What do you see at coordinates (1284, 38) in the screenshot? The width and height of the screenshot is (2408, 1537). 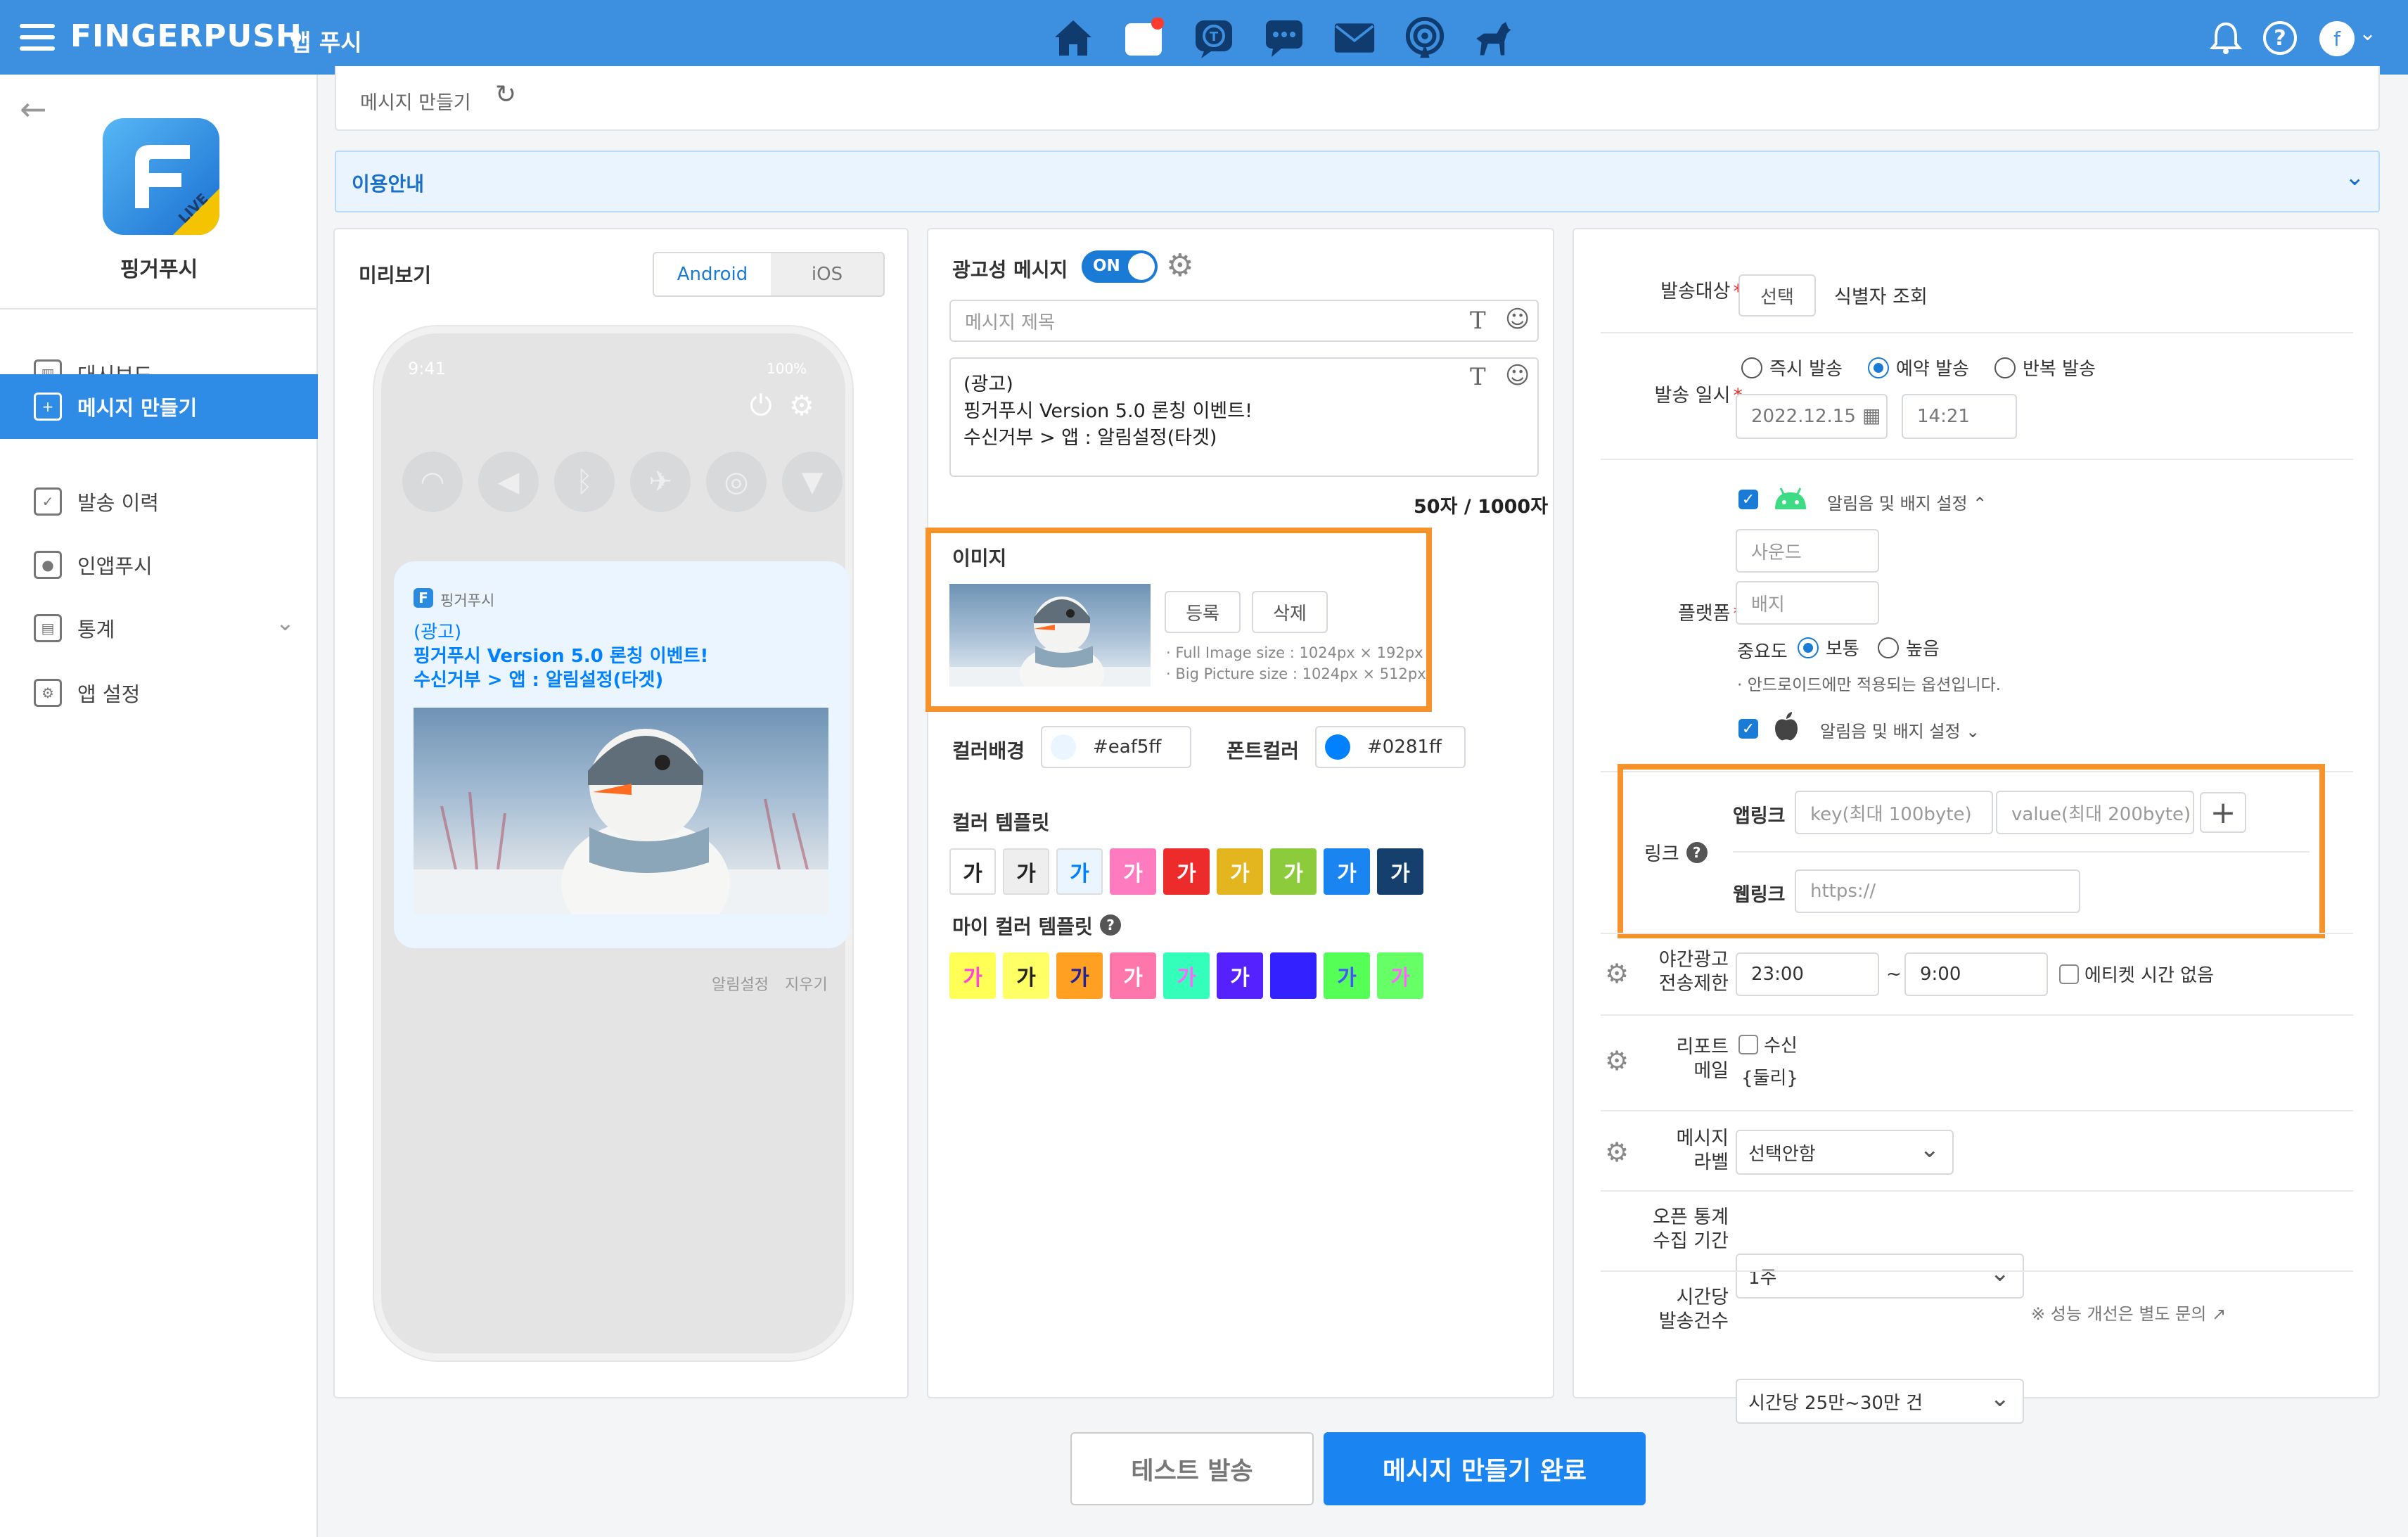 I see `chat-icon` at bounding box center [1284, 38].